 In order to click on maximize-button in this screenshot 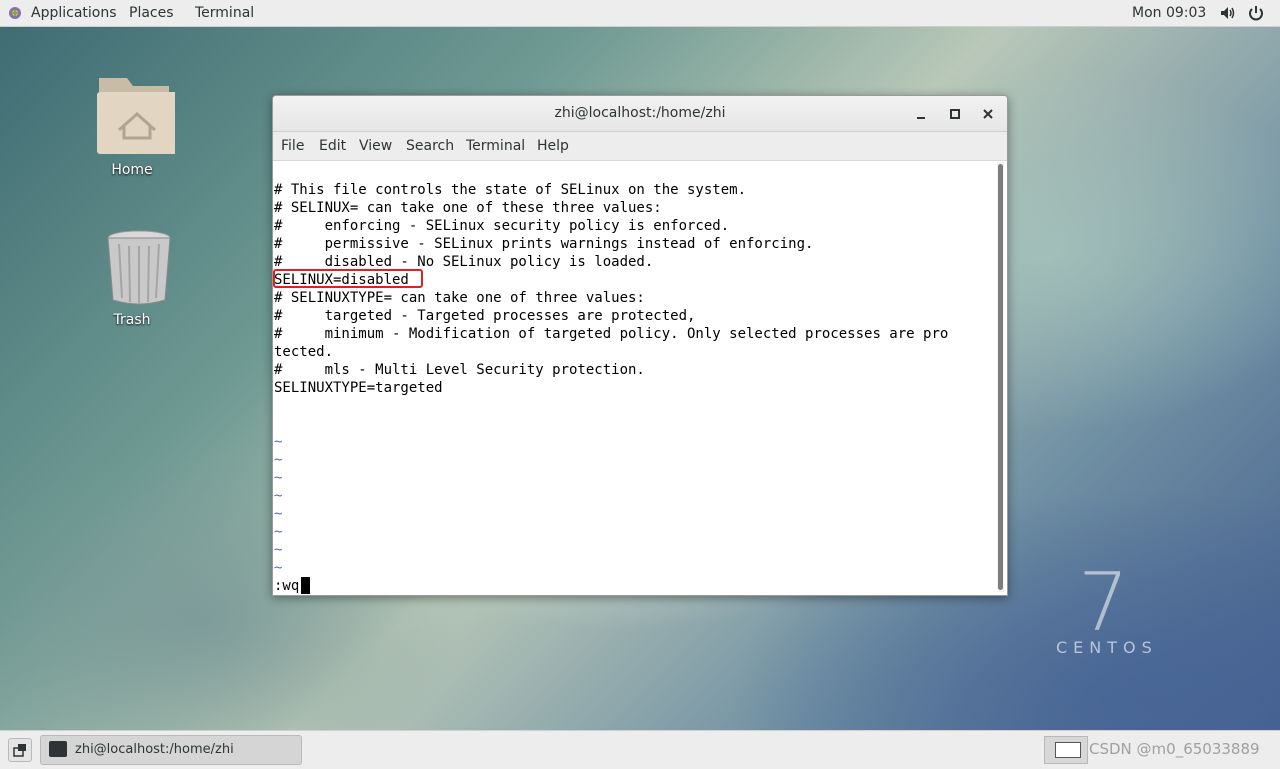, I will do `click(955, 114)`.